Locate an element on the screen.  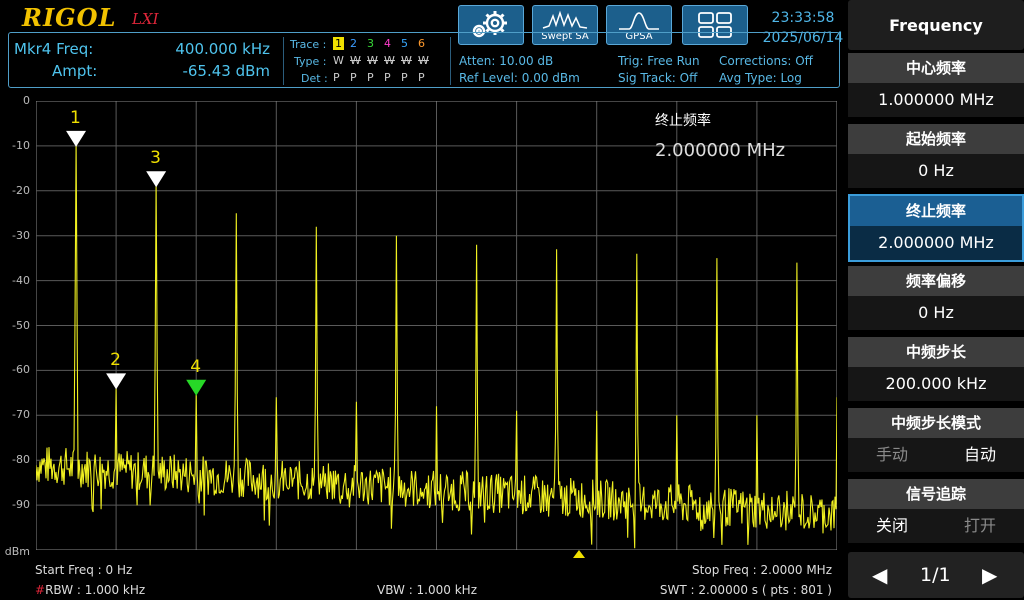
y-tick-label: -40 is located at coordinates (21, 280).